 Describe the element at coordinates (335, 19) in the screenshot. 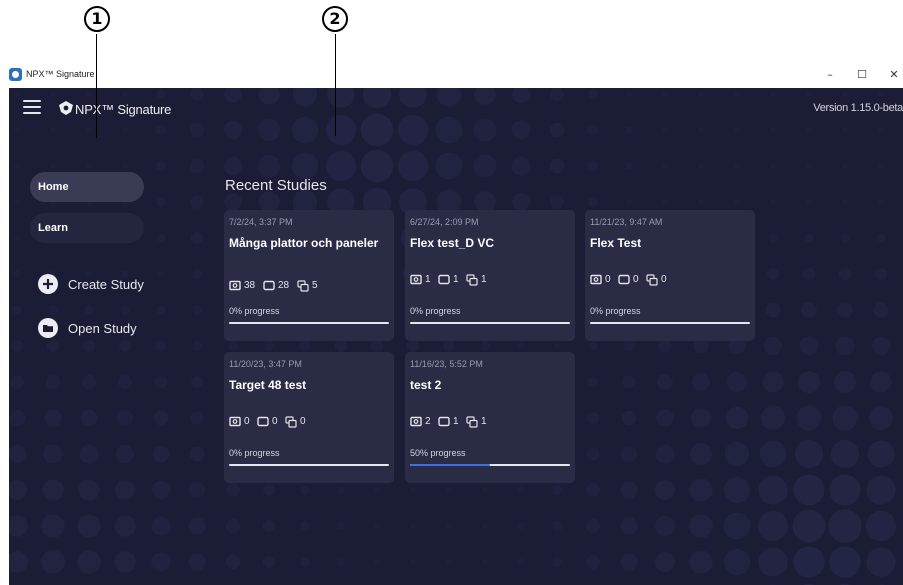

I see `callout-2: 2` at that location.